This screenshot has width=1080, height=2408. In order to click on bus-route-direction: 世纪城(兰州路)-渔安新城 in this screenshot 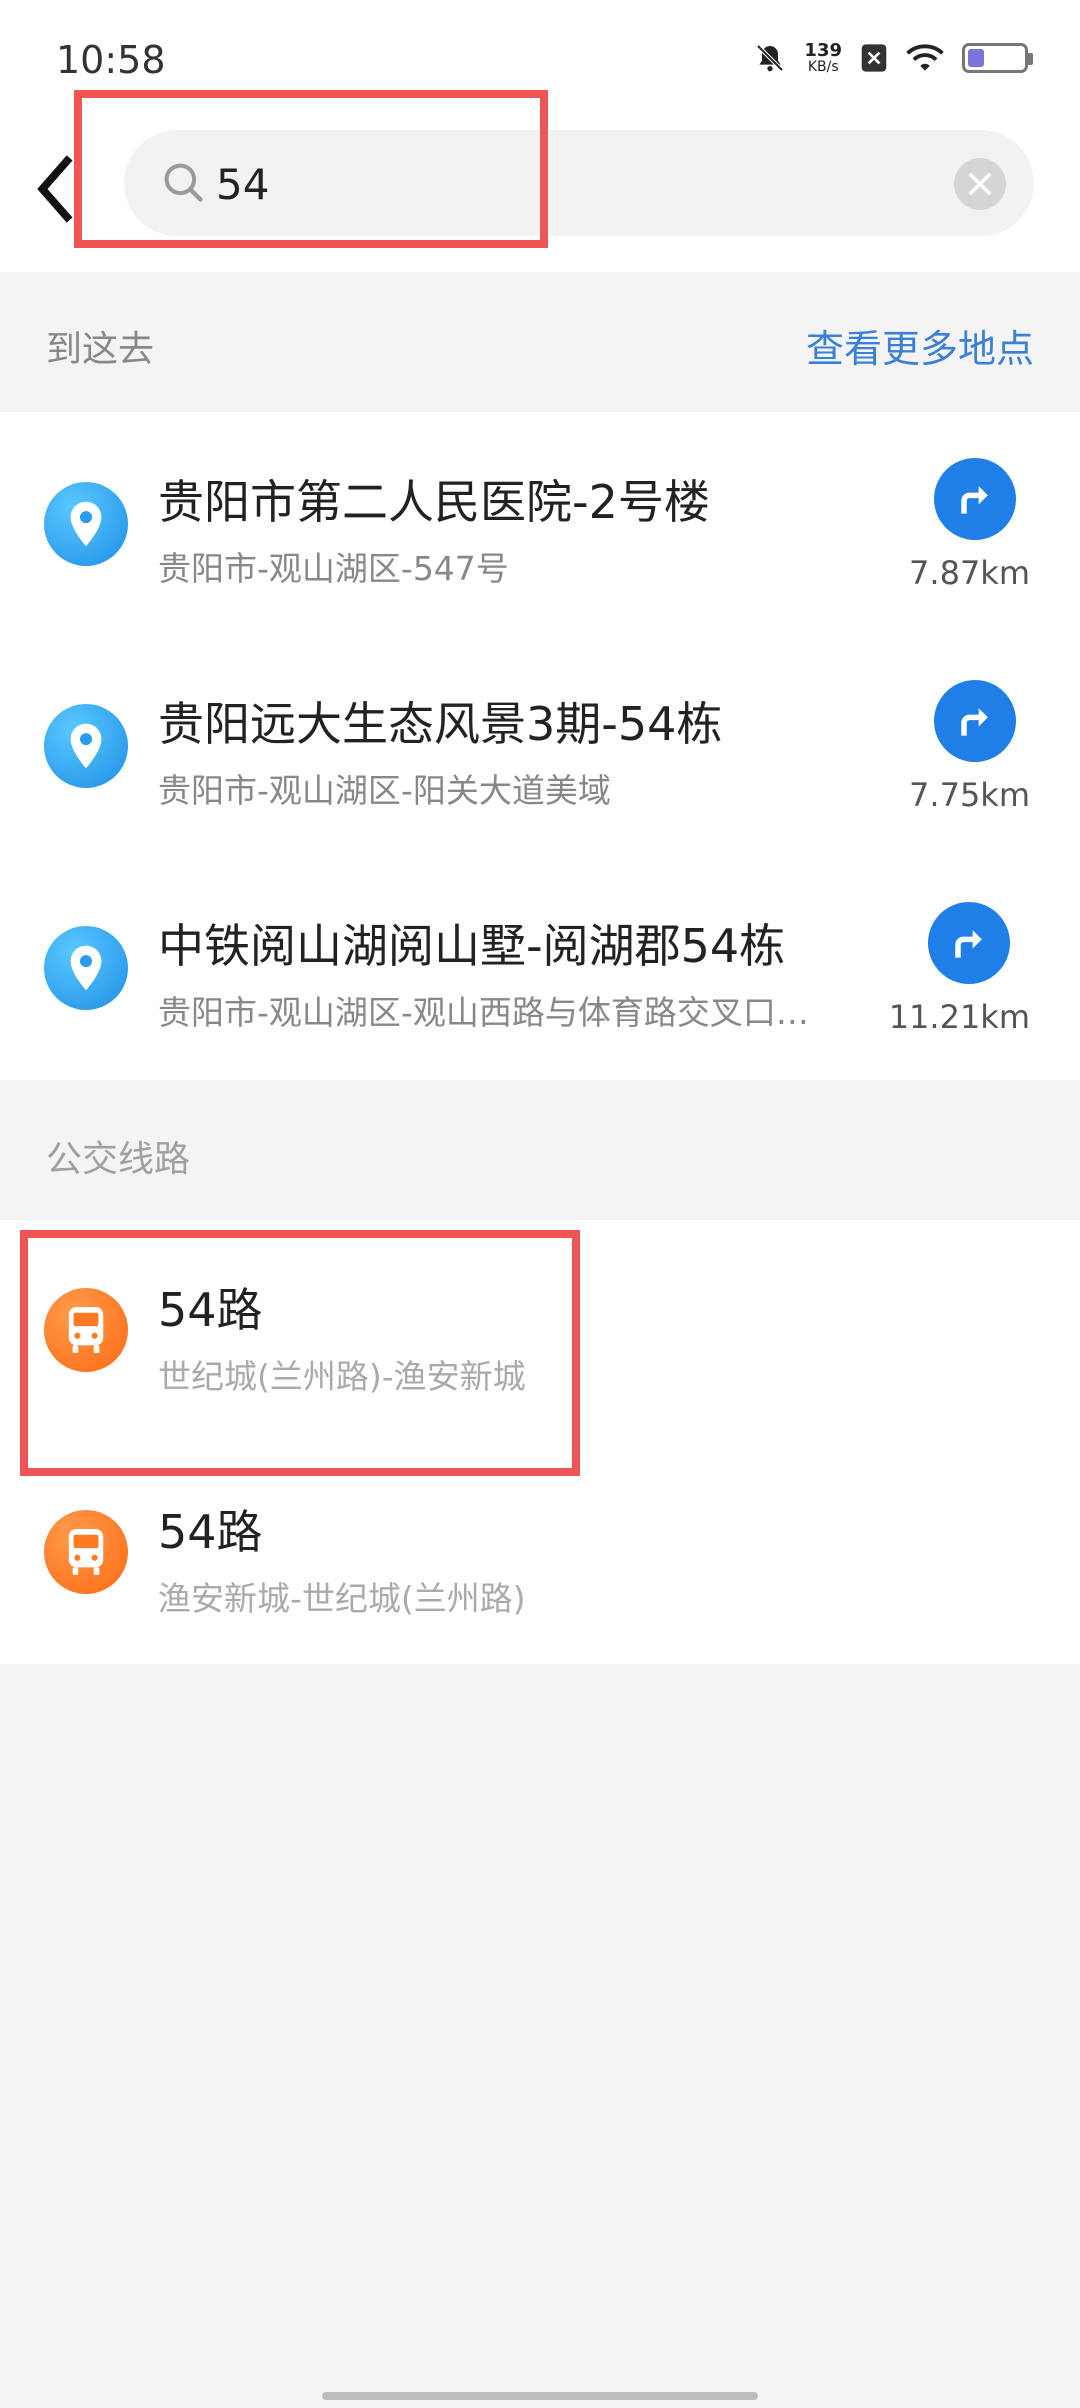, I will do `click(342, 1376)`.